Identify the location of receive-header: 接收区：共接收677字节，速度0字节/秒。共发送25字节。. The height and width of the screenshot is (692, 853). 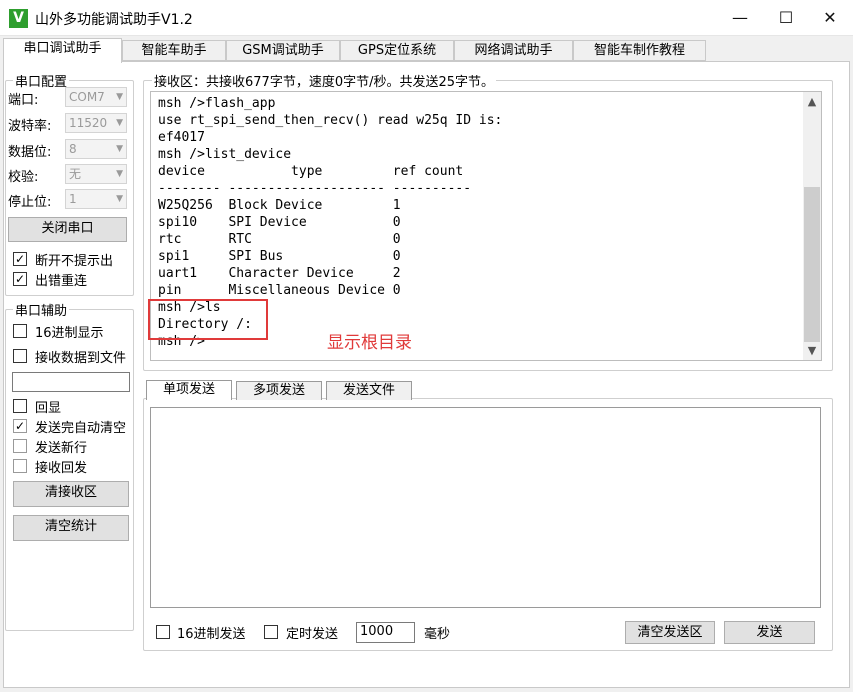
(324, 80).